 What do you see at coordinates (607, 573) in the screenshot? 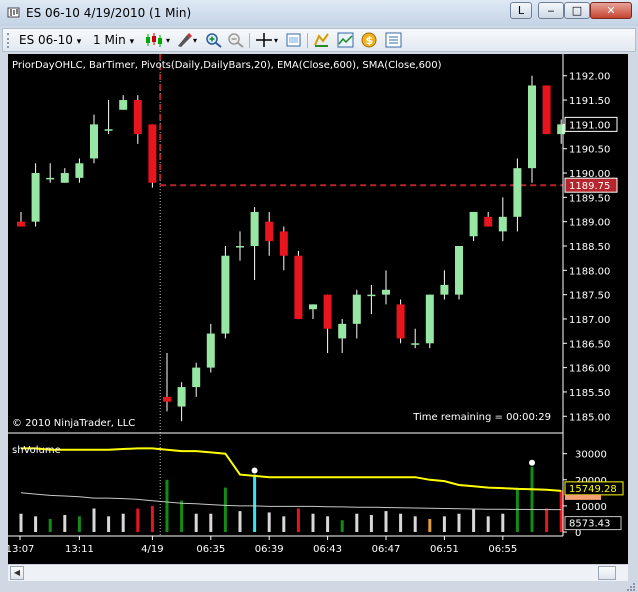
I see `scroll-thumb` at bounding box center [607, 573].